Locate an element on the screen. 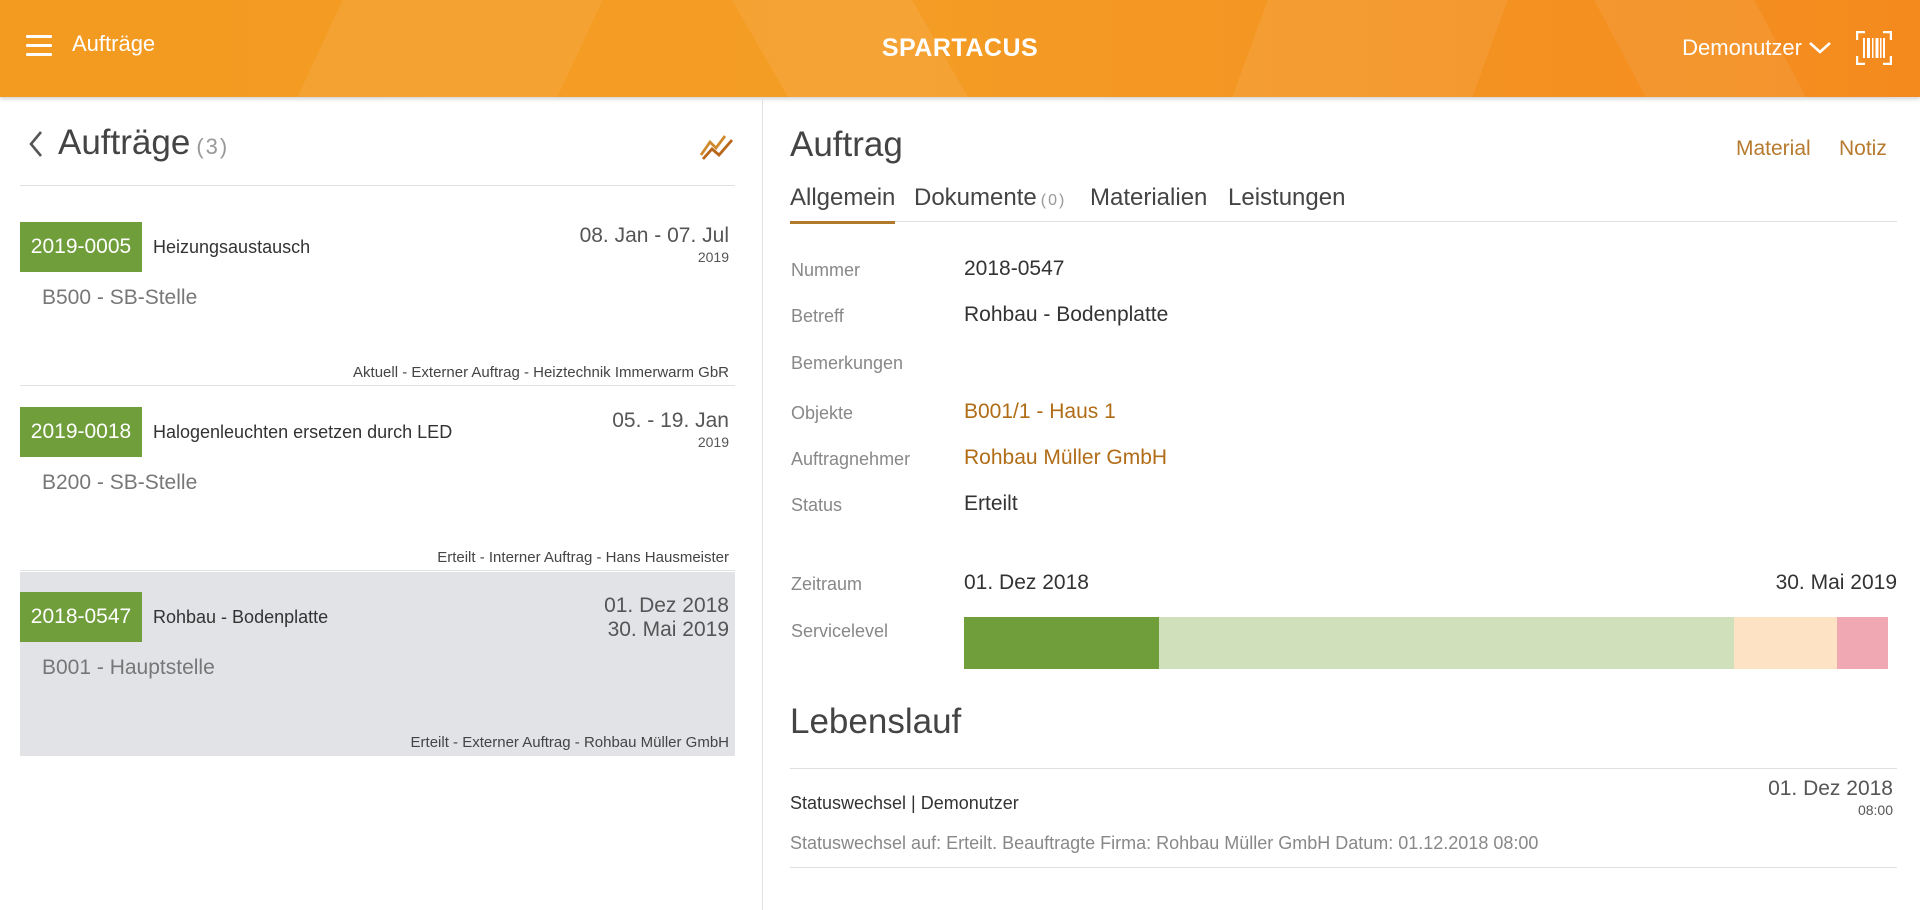 This screenshot has width=1920, height=910. top-bar: Aufträge SPARTACUS Demonutzer is located at coordinates (960, 48).